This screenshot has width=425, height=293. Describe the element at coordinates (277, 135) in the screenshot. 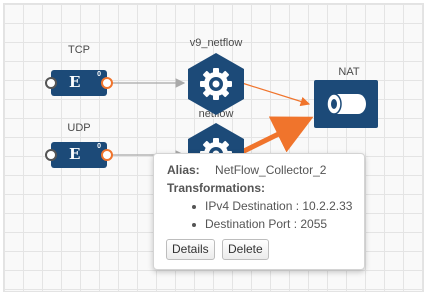

I see `link-netflow-nat` at that location.